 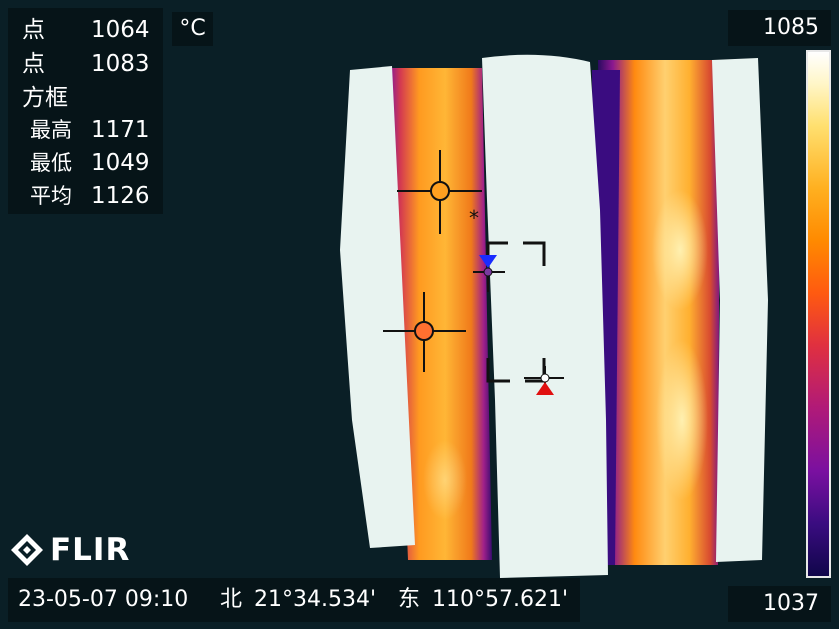 What do you see at coordinates (791, 603) in the screenshot?
I see `scale-min-value: 1037` at bounding box center [791, 603].